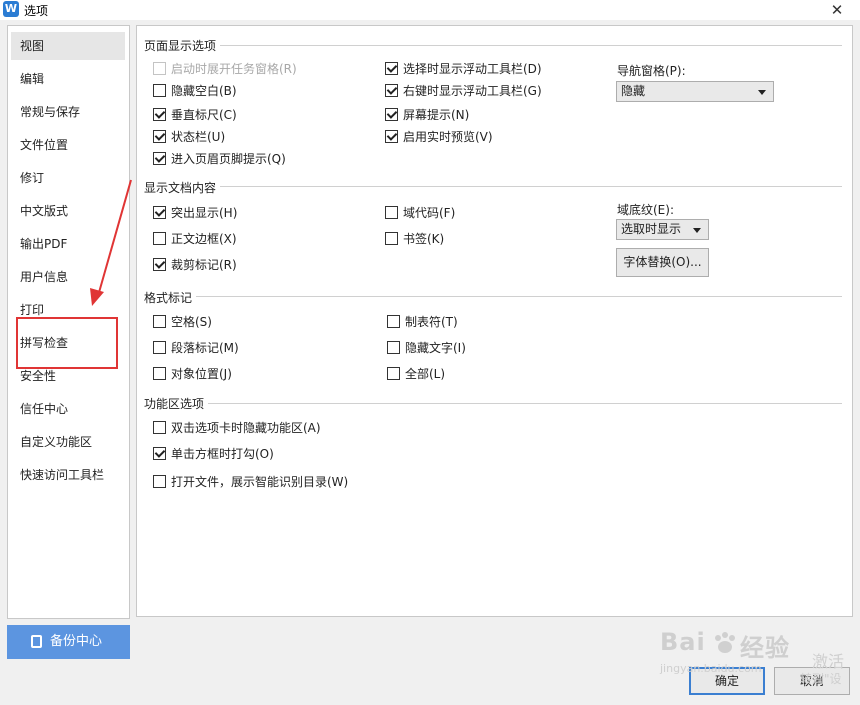 The height and width of the screenshot is (705, 860). What do you see at coordinates (76, 641) in the screenshot?
I see `backup-center-label: 备份中心` at bounding box center [76, 641].